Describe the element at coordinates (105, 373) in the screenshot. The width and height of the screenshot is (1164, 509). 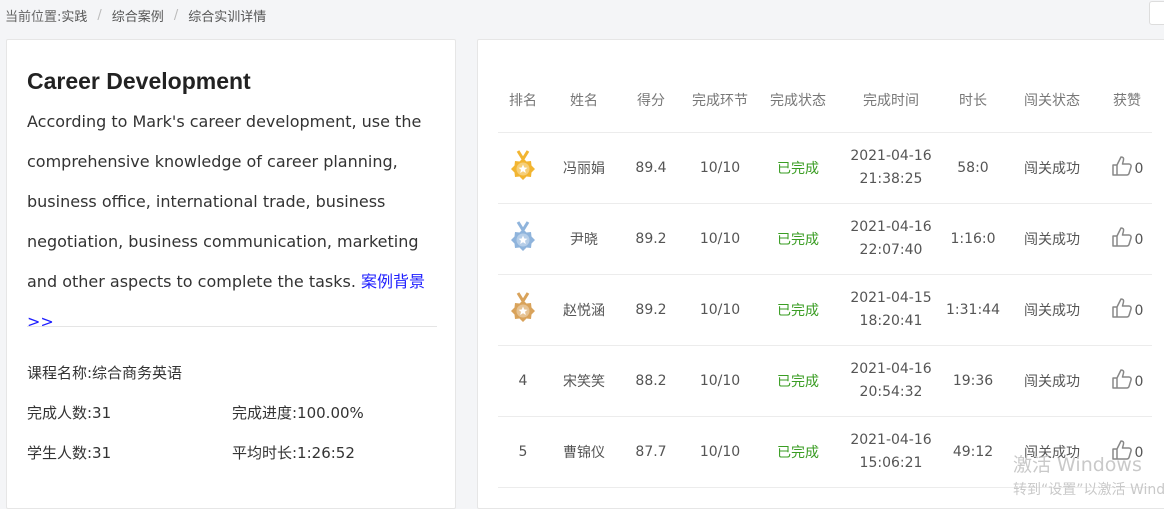
I see `course-name: 课程名称:综合商务英语` at that location.